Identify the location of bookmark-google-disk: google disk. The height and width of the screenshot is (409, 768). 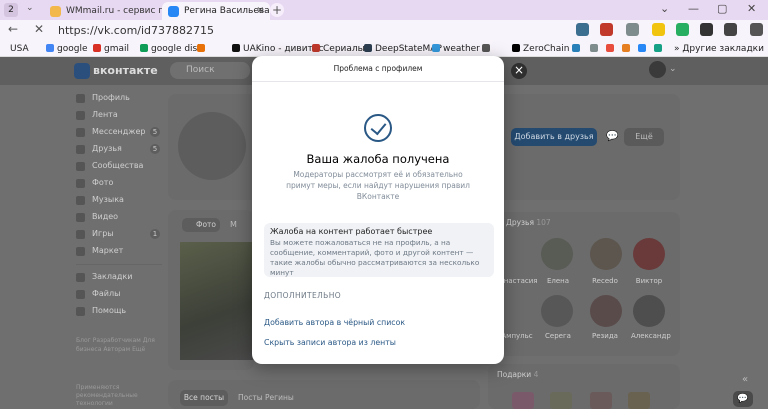
(171, 49).